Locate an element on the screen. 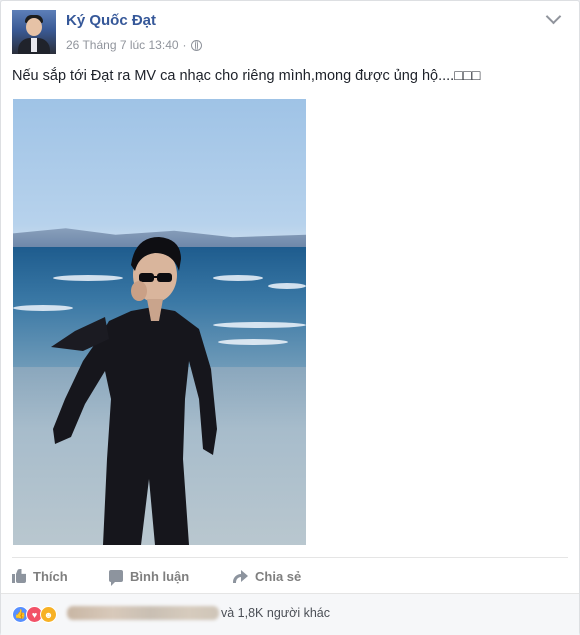 This screenshot has height=635, width=580. share-label: Chia sẻ is located at coordinates (278, 576).